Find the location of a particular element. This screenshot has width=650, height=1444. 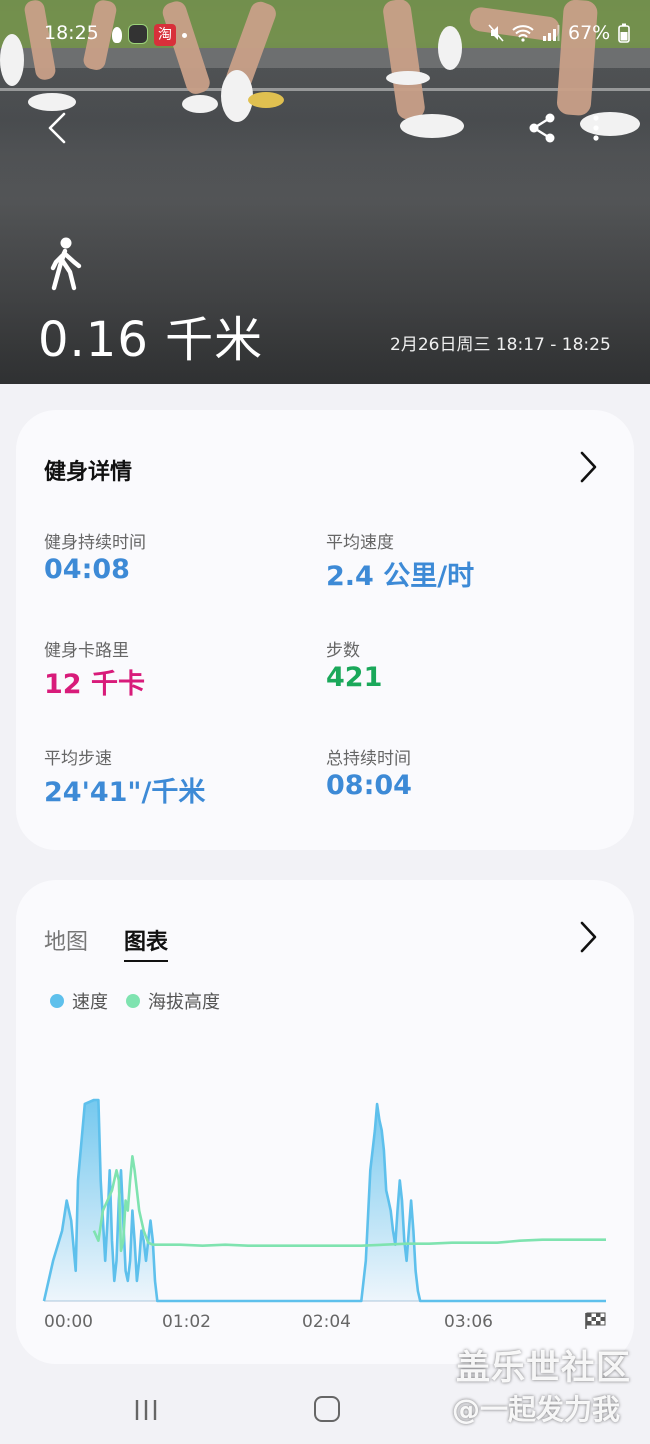

finish-flag-icon is located at coordinates (595, 1320).